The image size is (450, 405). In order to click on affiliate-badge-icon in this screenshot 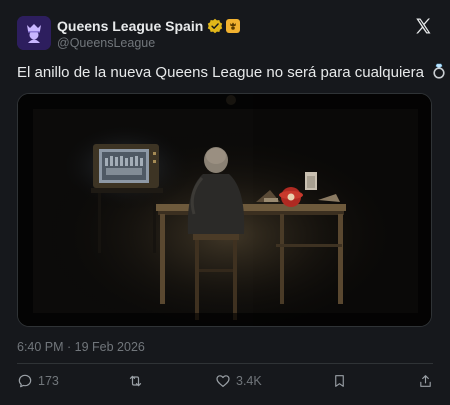, I will do `click(233, 26)`.